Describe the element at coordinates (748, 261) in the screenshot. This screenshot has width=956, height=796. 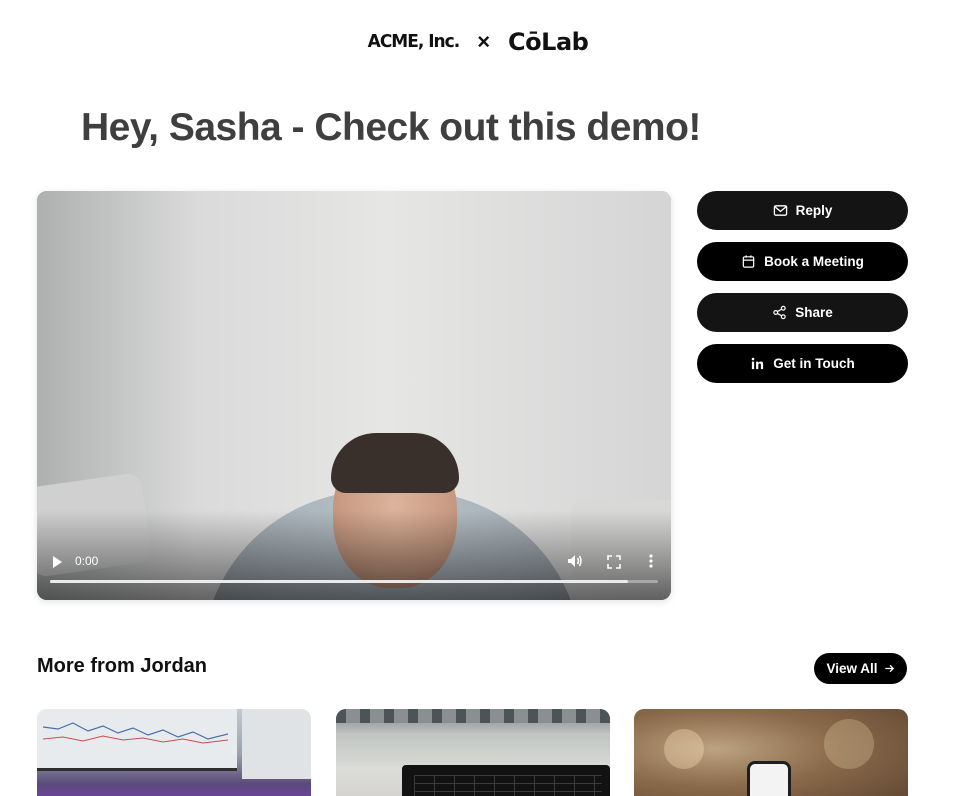
I see `calendar-icon` at that location.